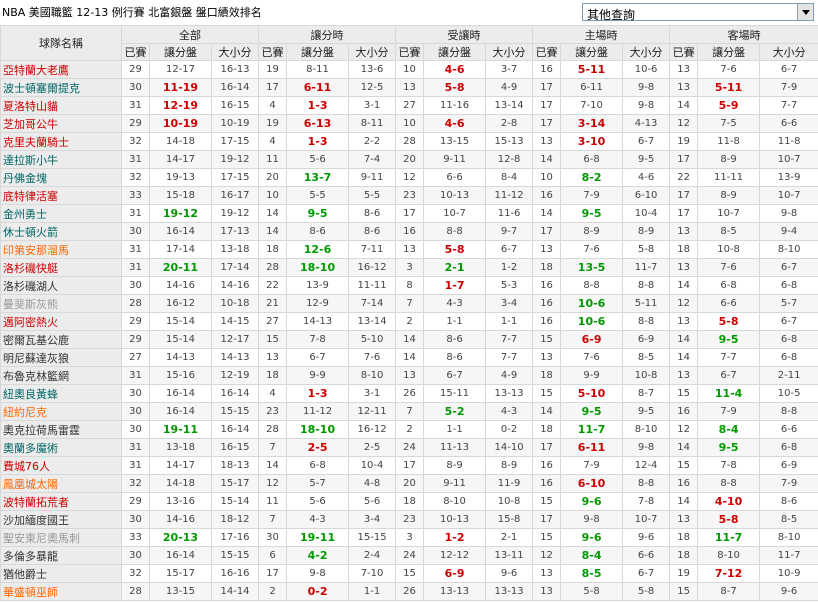  What do you see at coordinates (61, 159) in the screenshot?
I see `team-name-link: 達拉斯小牛` at bounding box center [61, 159].